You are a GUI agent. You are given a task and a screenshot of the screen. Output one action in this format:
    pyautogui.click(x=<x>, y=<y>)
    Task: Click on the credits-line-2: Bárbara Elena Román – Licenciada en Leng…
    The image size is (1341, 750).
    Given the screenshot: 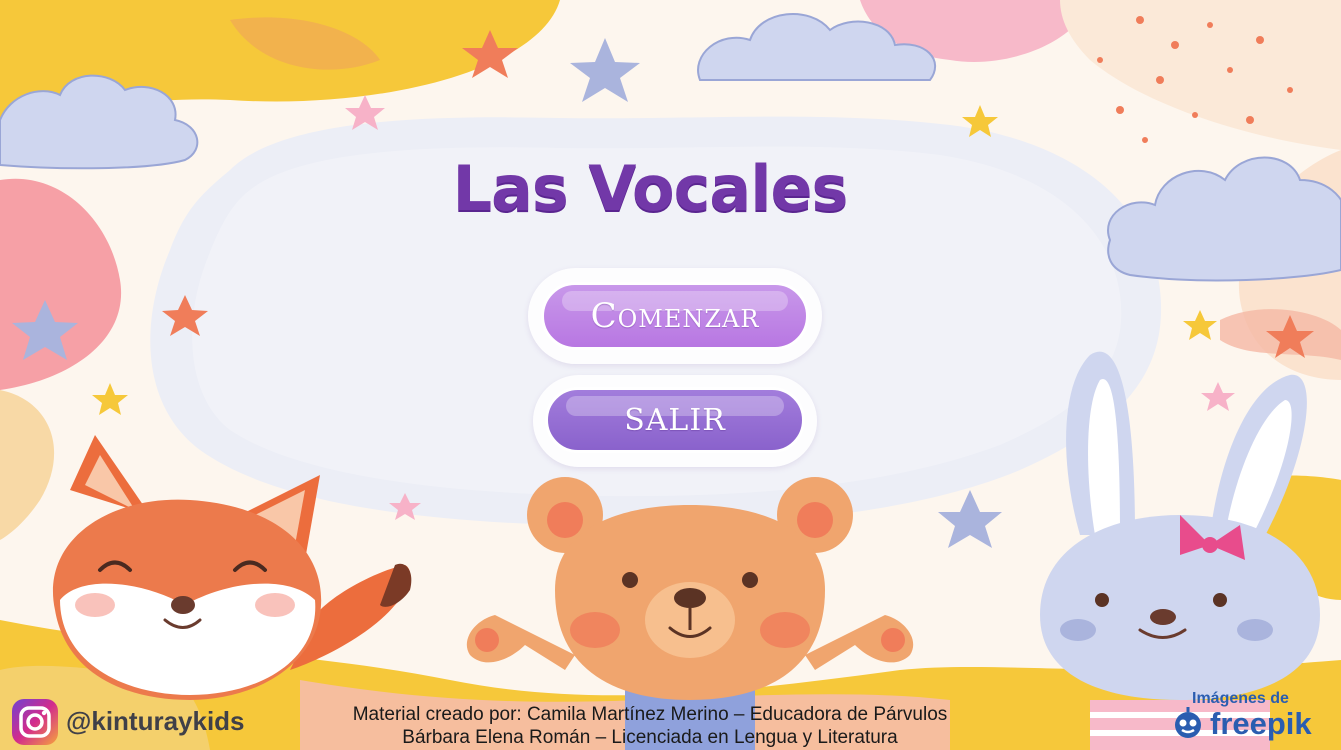 What is the action you would take?
    pyautogui.click(x=650, y=737)
    